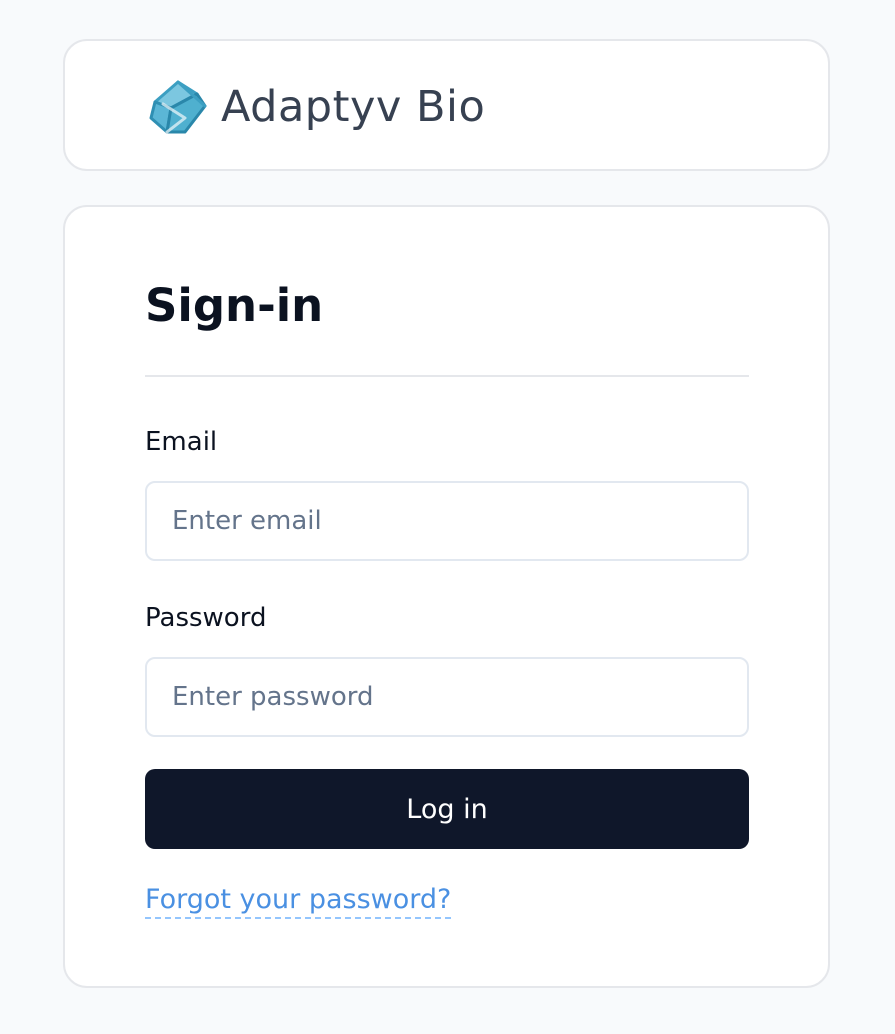 This screenshot has height=1034, width=895. What do you see at coordinates (447, 376) in the screenshot?
I see `title-divider` at bounding box center [447, 376].